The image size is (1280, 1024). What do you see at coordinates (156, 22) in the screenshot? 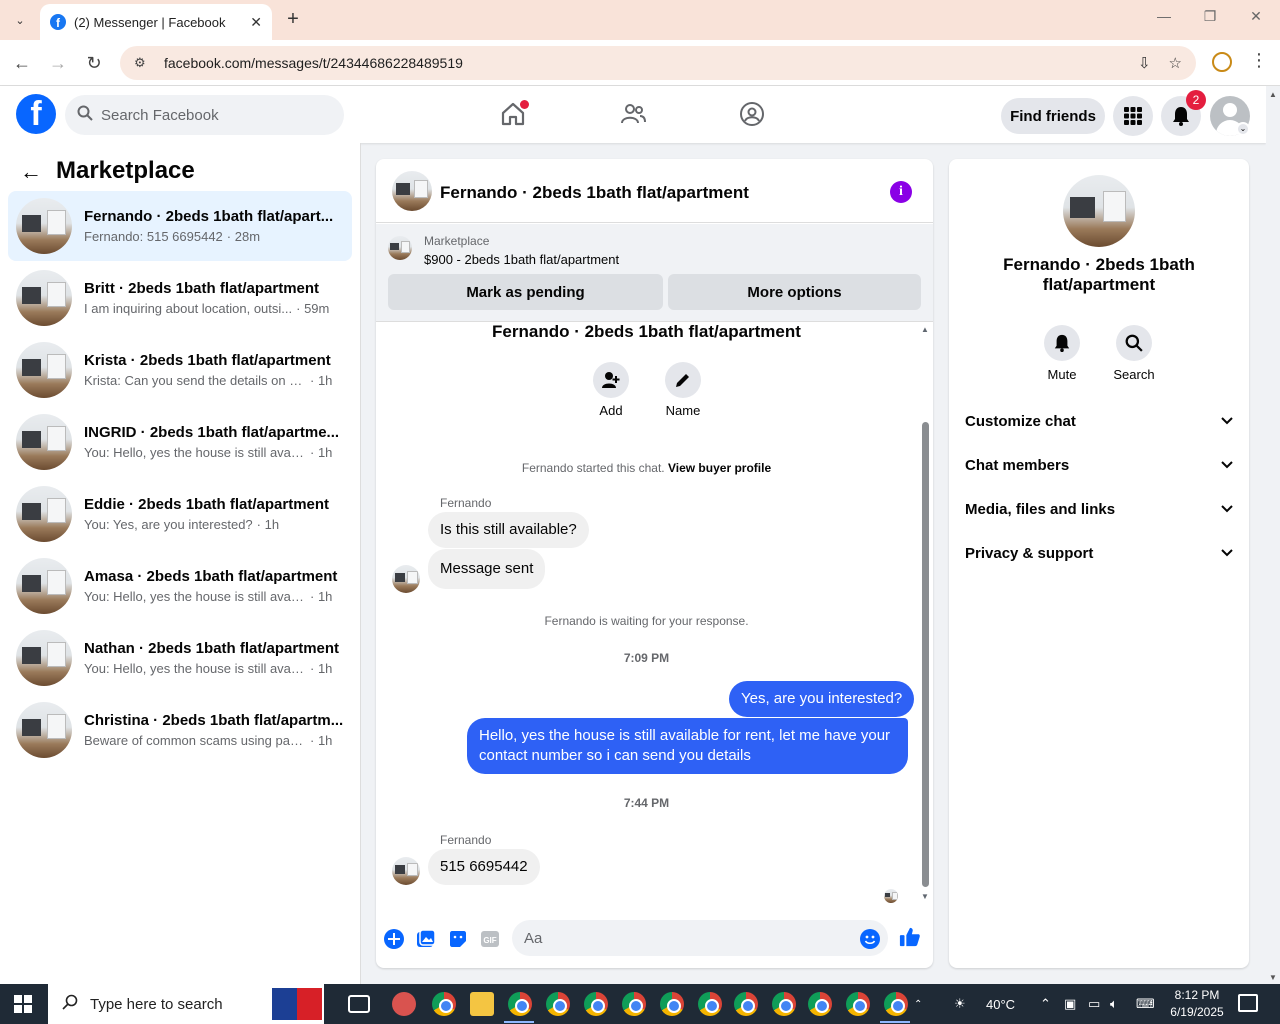
I see `browser-tab: f (2) Messenger | Facebook ✕` at bounding box center [156, 22].